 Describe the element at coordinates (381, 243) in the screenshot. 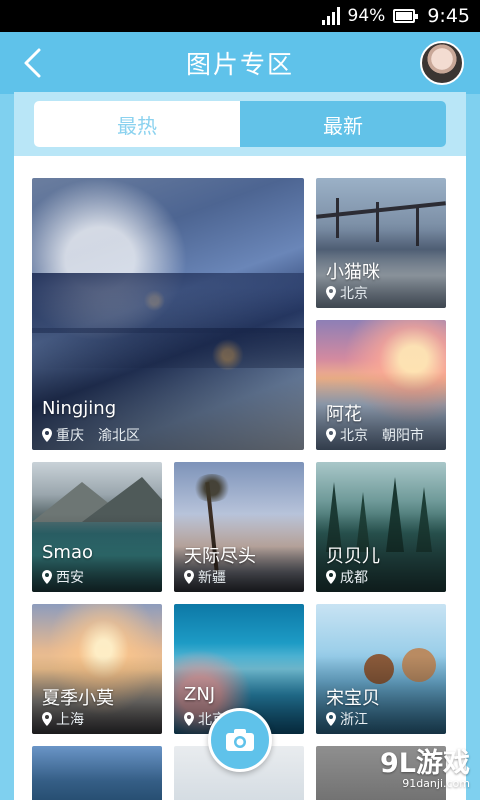

I see `photo-card-kitten: 小猫咪 北京` at that location.